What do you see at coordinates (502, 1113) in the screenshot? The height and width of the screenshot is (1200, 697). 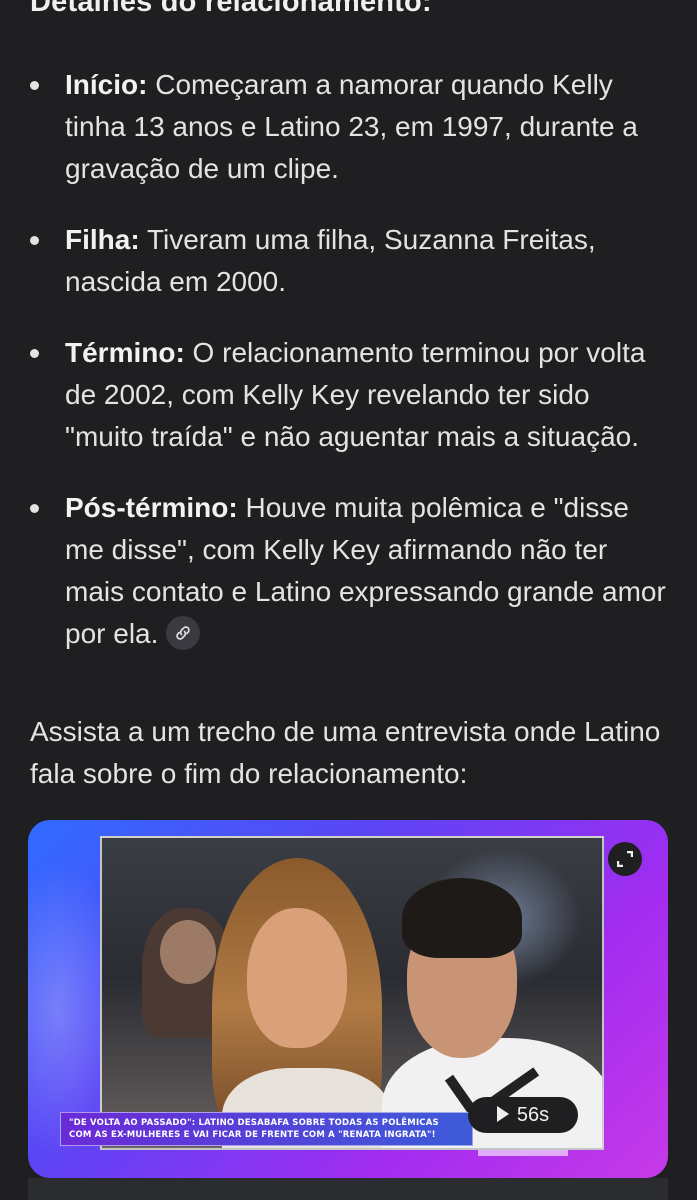 I see `play-icon` at bounding box center [502, 1113].